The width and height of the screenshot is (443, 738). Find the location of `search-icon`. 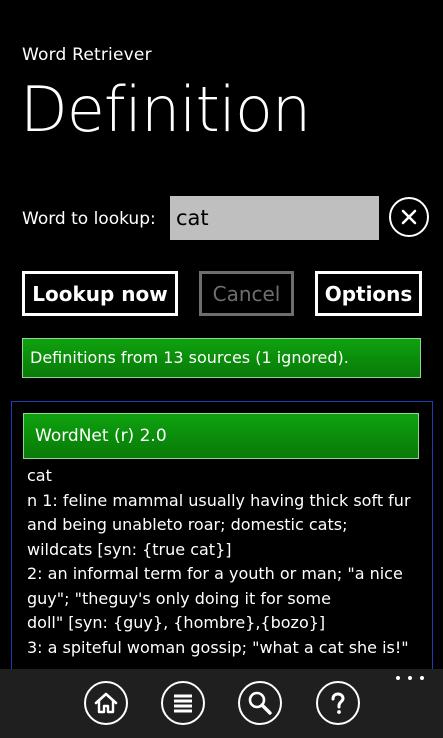

search-icon is located at coordinates (260, 703).